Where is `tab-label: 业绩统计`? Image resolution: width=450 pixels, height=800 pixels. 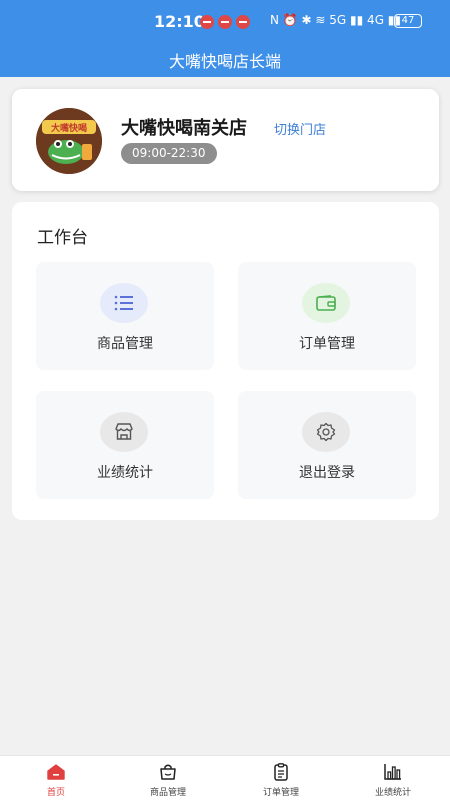
tab-label: 业绩统计 is located at coordinates (392, 793).